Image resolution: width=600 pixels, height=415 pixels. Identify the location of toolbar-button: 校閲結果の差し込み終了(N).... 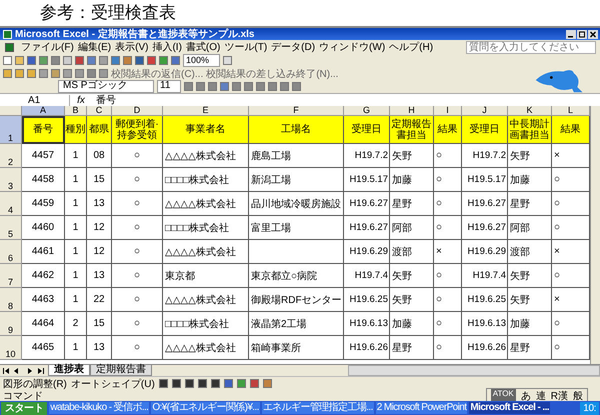
(272, 73).